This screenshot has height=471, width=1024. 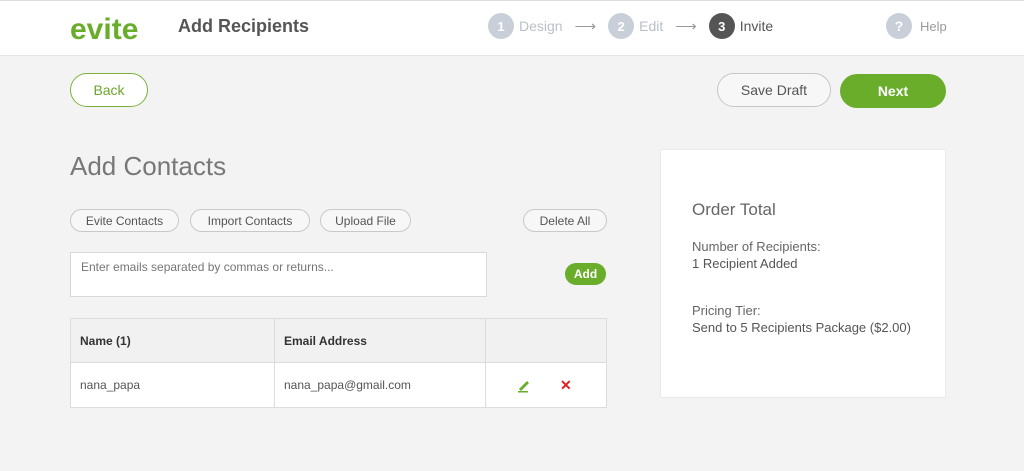 What do you see at coordinates (244, 26) in the screenshot?
I see `page-title: Add Recipients` at bounding box center [244, 26].